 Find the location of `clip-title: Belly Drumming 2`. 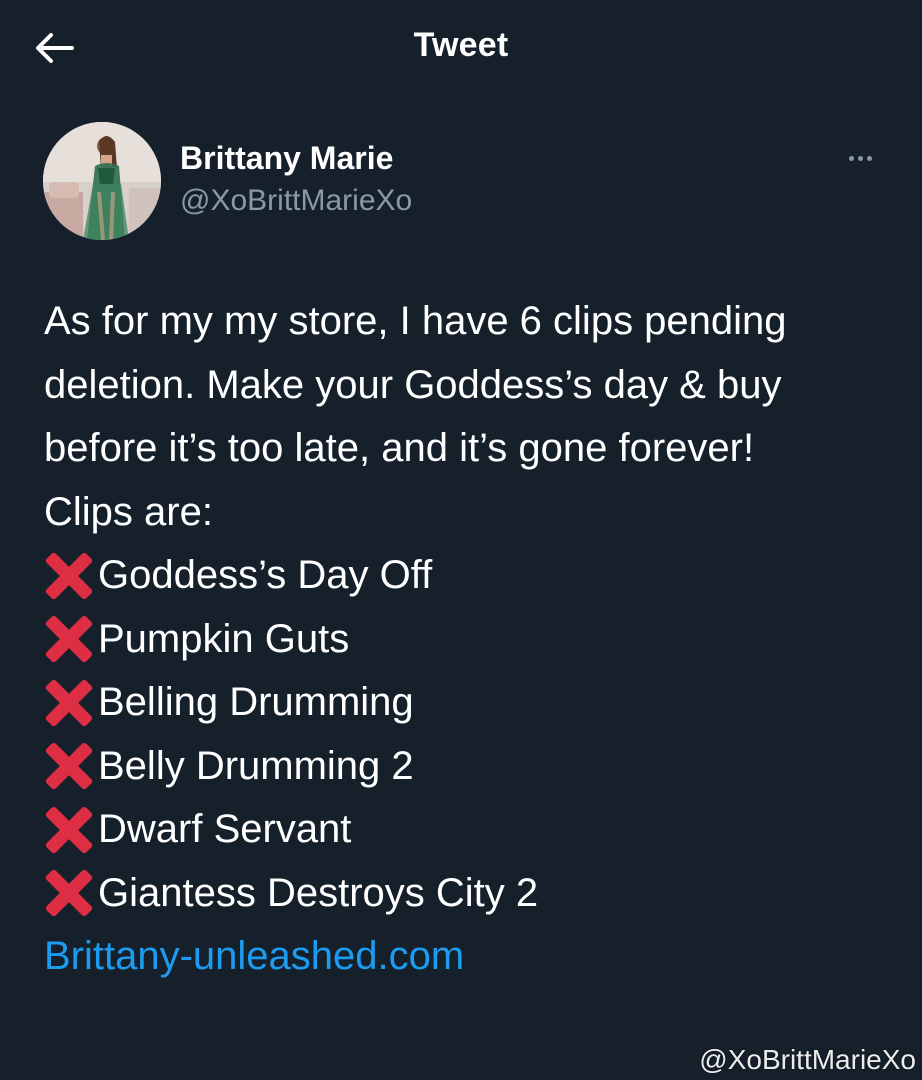

clip-title: Belly Drumming 2 is located at coordinates (256, 765).